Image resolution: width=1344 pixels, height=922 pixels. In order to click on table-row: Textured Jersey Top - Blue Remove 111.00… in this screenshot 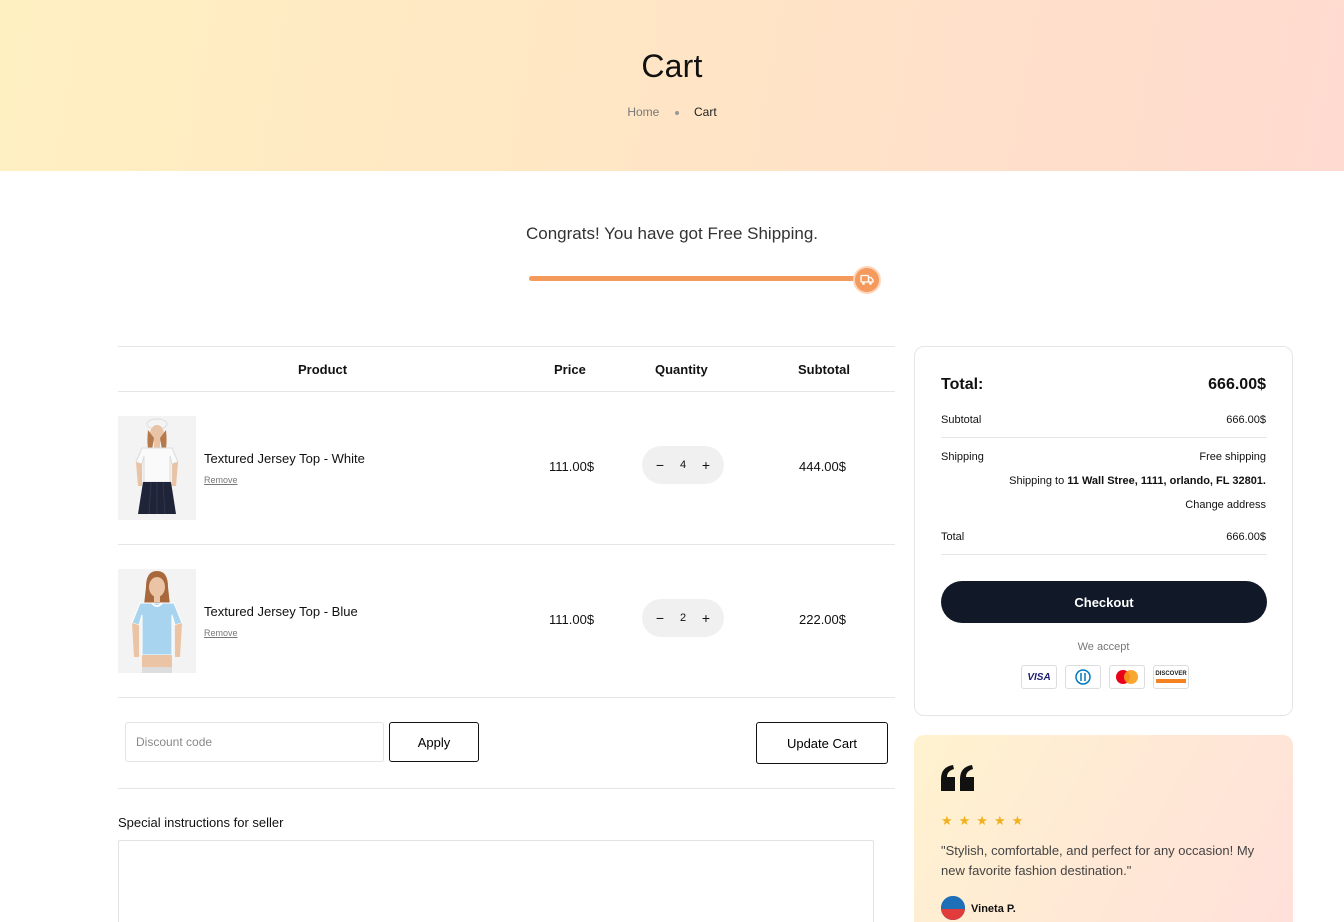, I will do `click(506, 621)`.